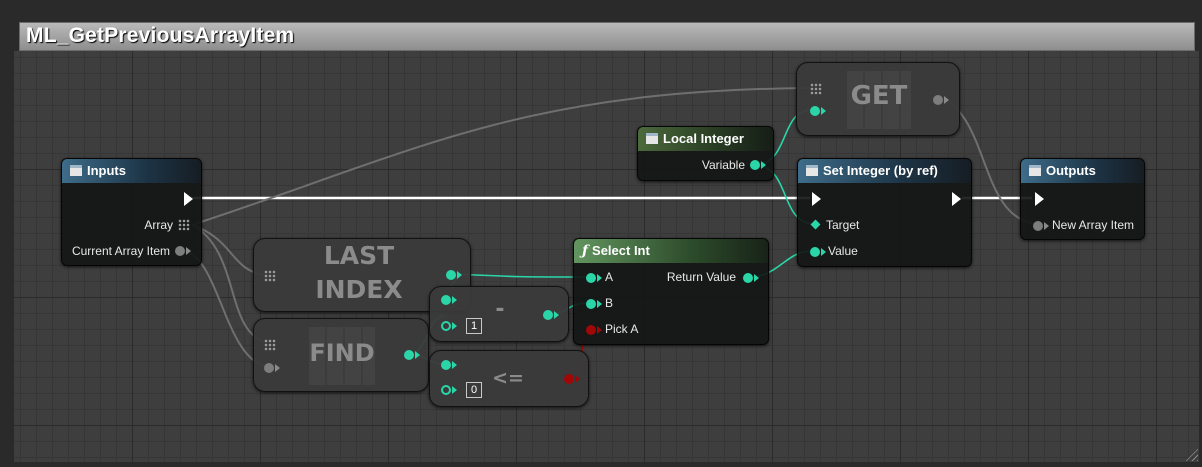 The width and height of the screenshot is (1202, 467). What do you see at coordinates (723, 165) in the screenshot?
I see `variable-pin-label: Variable` at bounding box center [723, 165].